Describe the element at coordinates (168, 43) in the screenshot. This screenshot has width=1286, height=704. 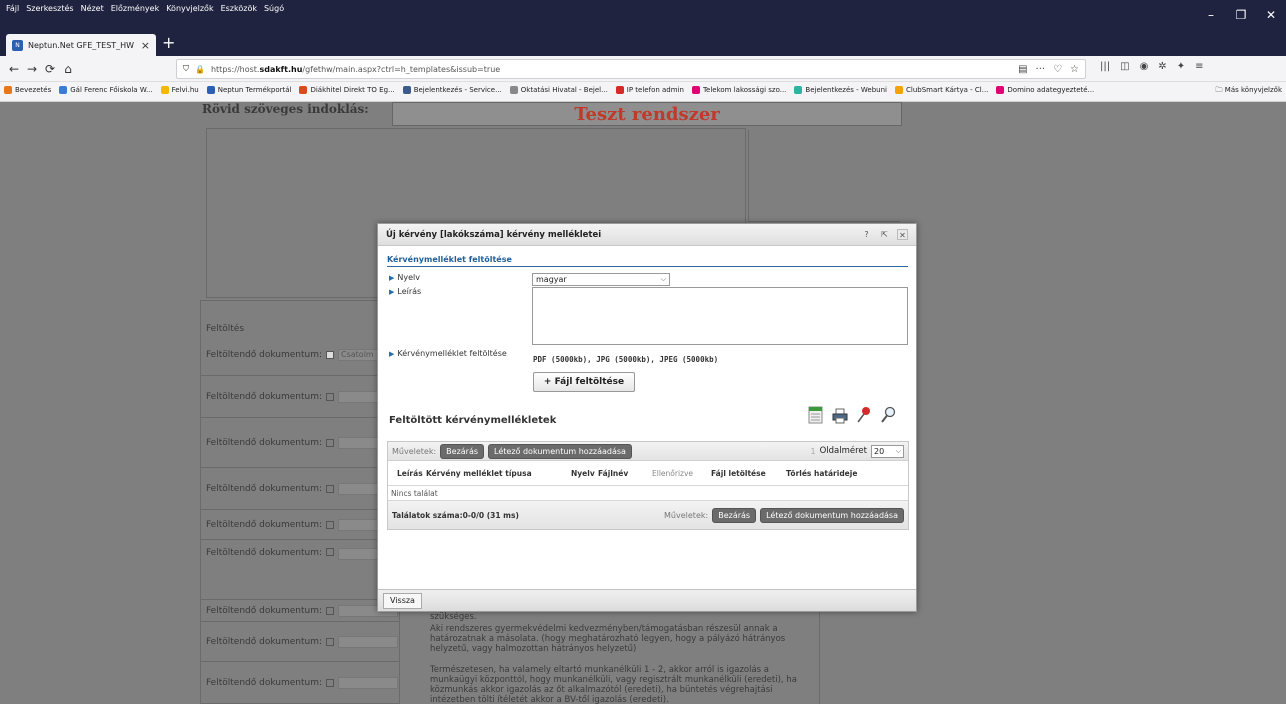
I see `new-tab-button: +` at that location.